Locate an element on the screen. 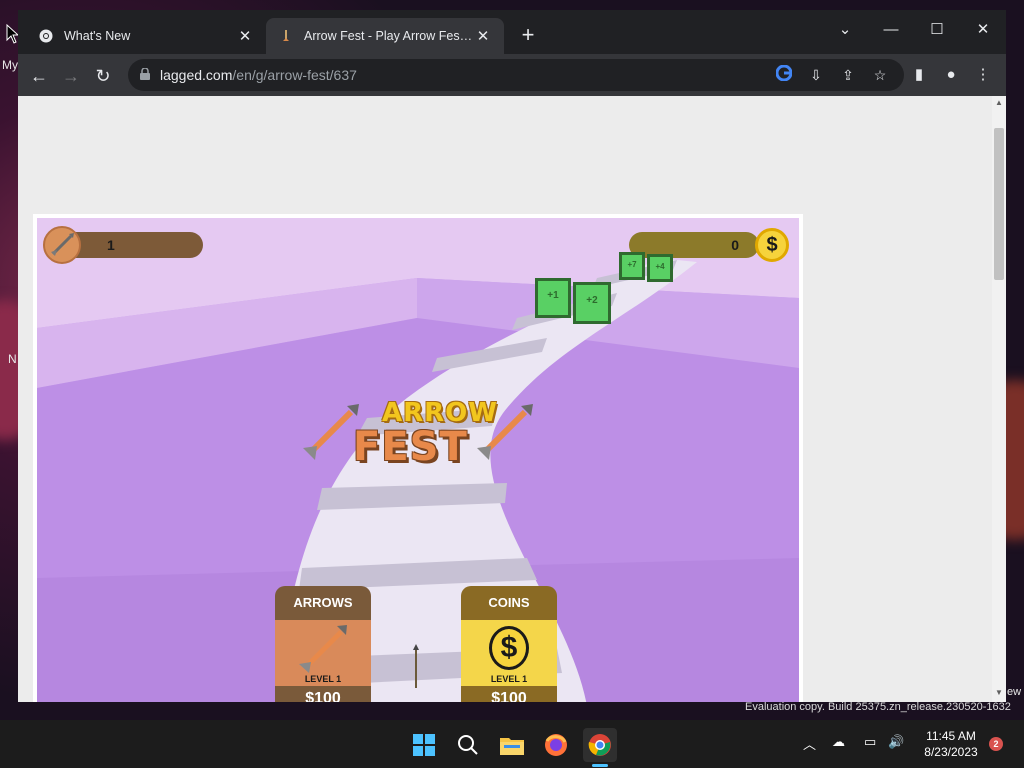 The width and height of the screenshot is (1024, 768). tab-search-icon: ⌄ is located at coordinates (845, 30).